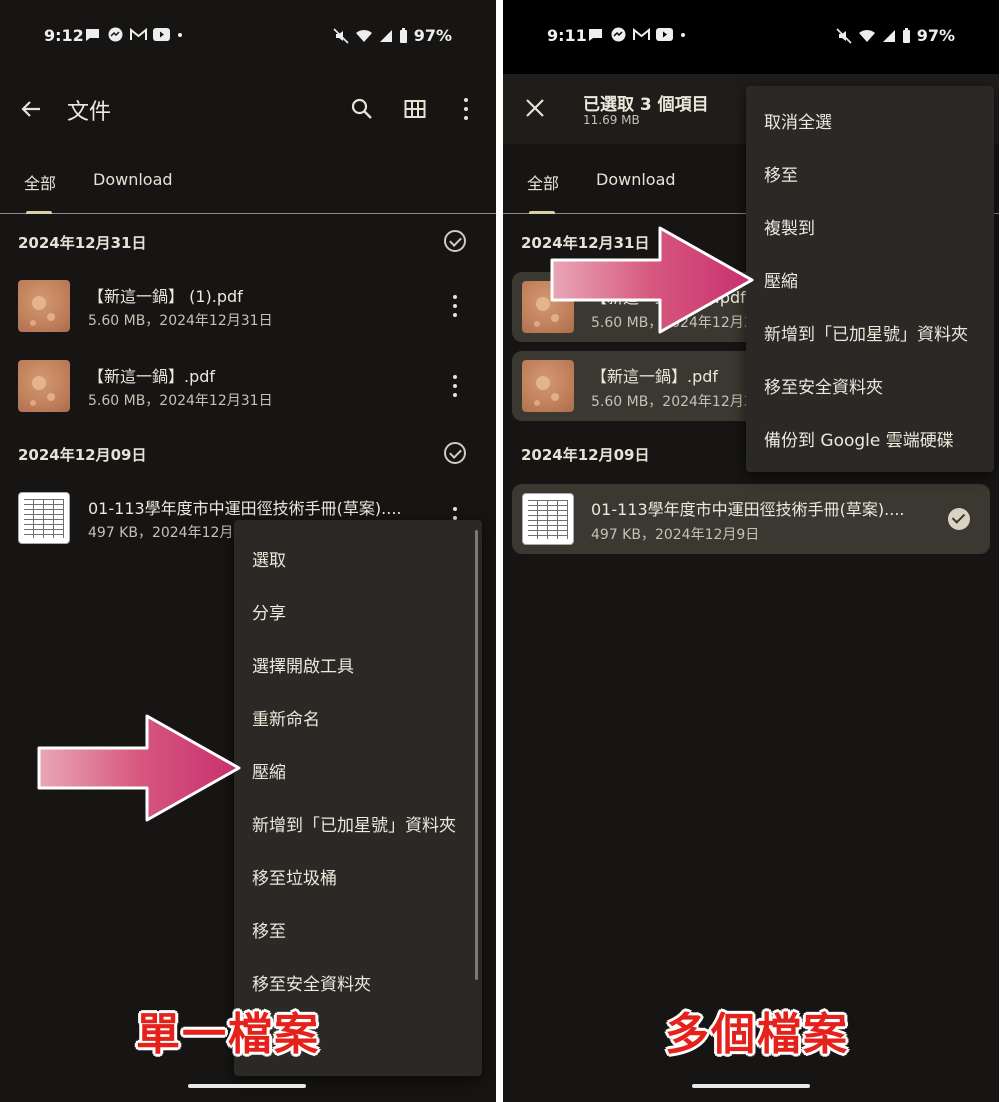 The height and width of the screenshot is (1102, 1000). I want to click on menu-item-trash: 移至垃圾桶, so click(294, 876).